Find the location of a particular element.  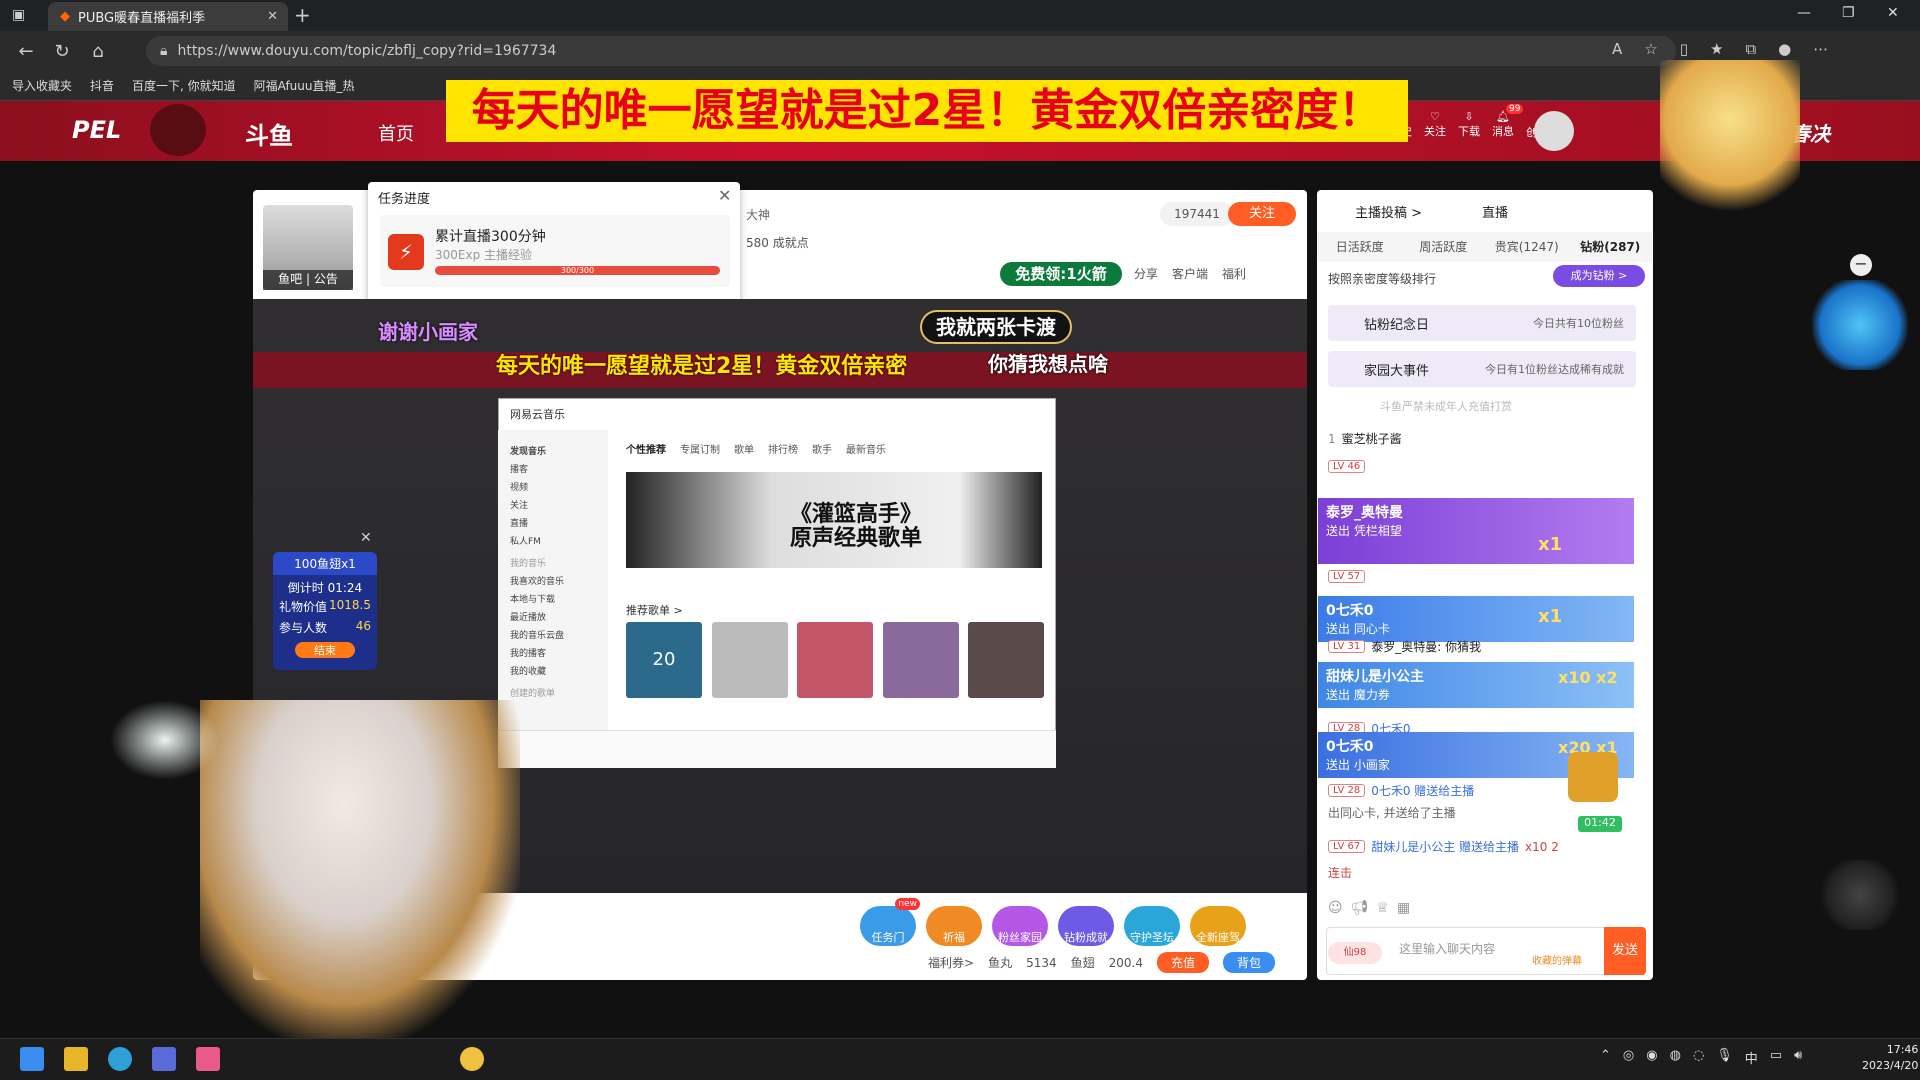

style-icon: ▦ is located at coordinates (1403, 908).